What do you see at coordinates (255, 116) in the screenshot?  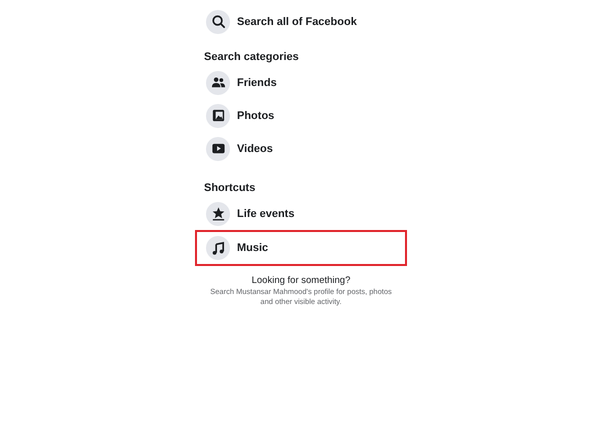 I see `menu-item: Photos` at bounding box center [255, 116].